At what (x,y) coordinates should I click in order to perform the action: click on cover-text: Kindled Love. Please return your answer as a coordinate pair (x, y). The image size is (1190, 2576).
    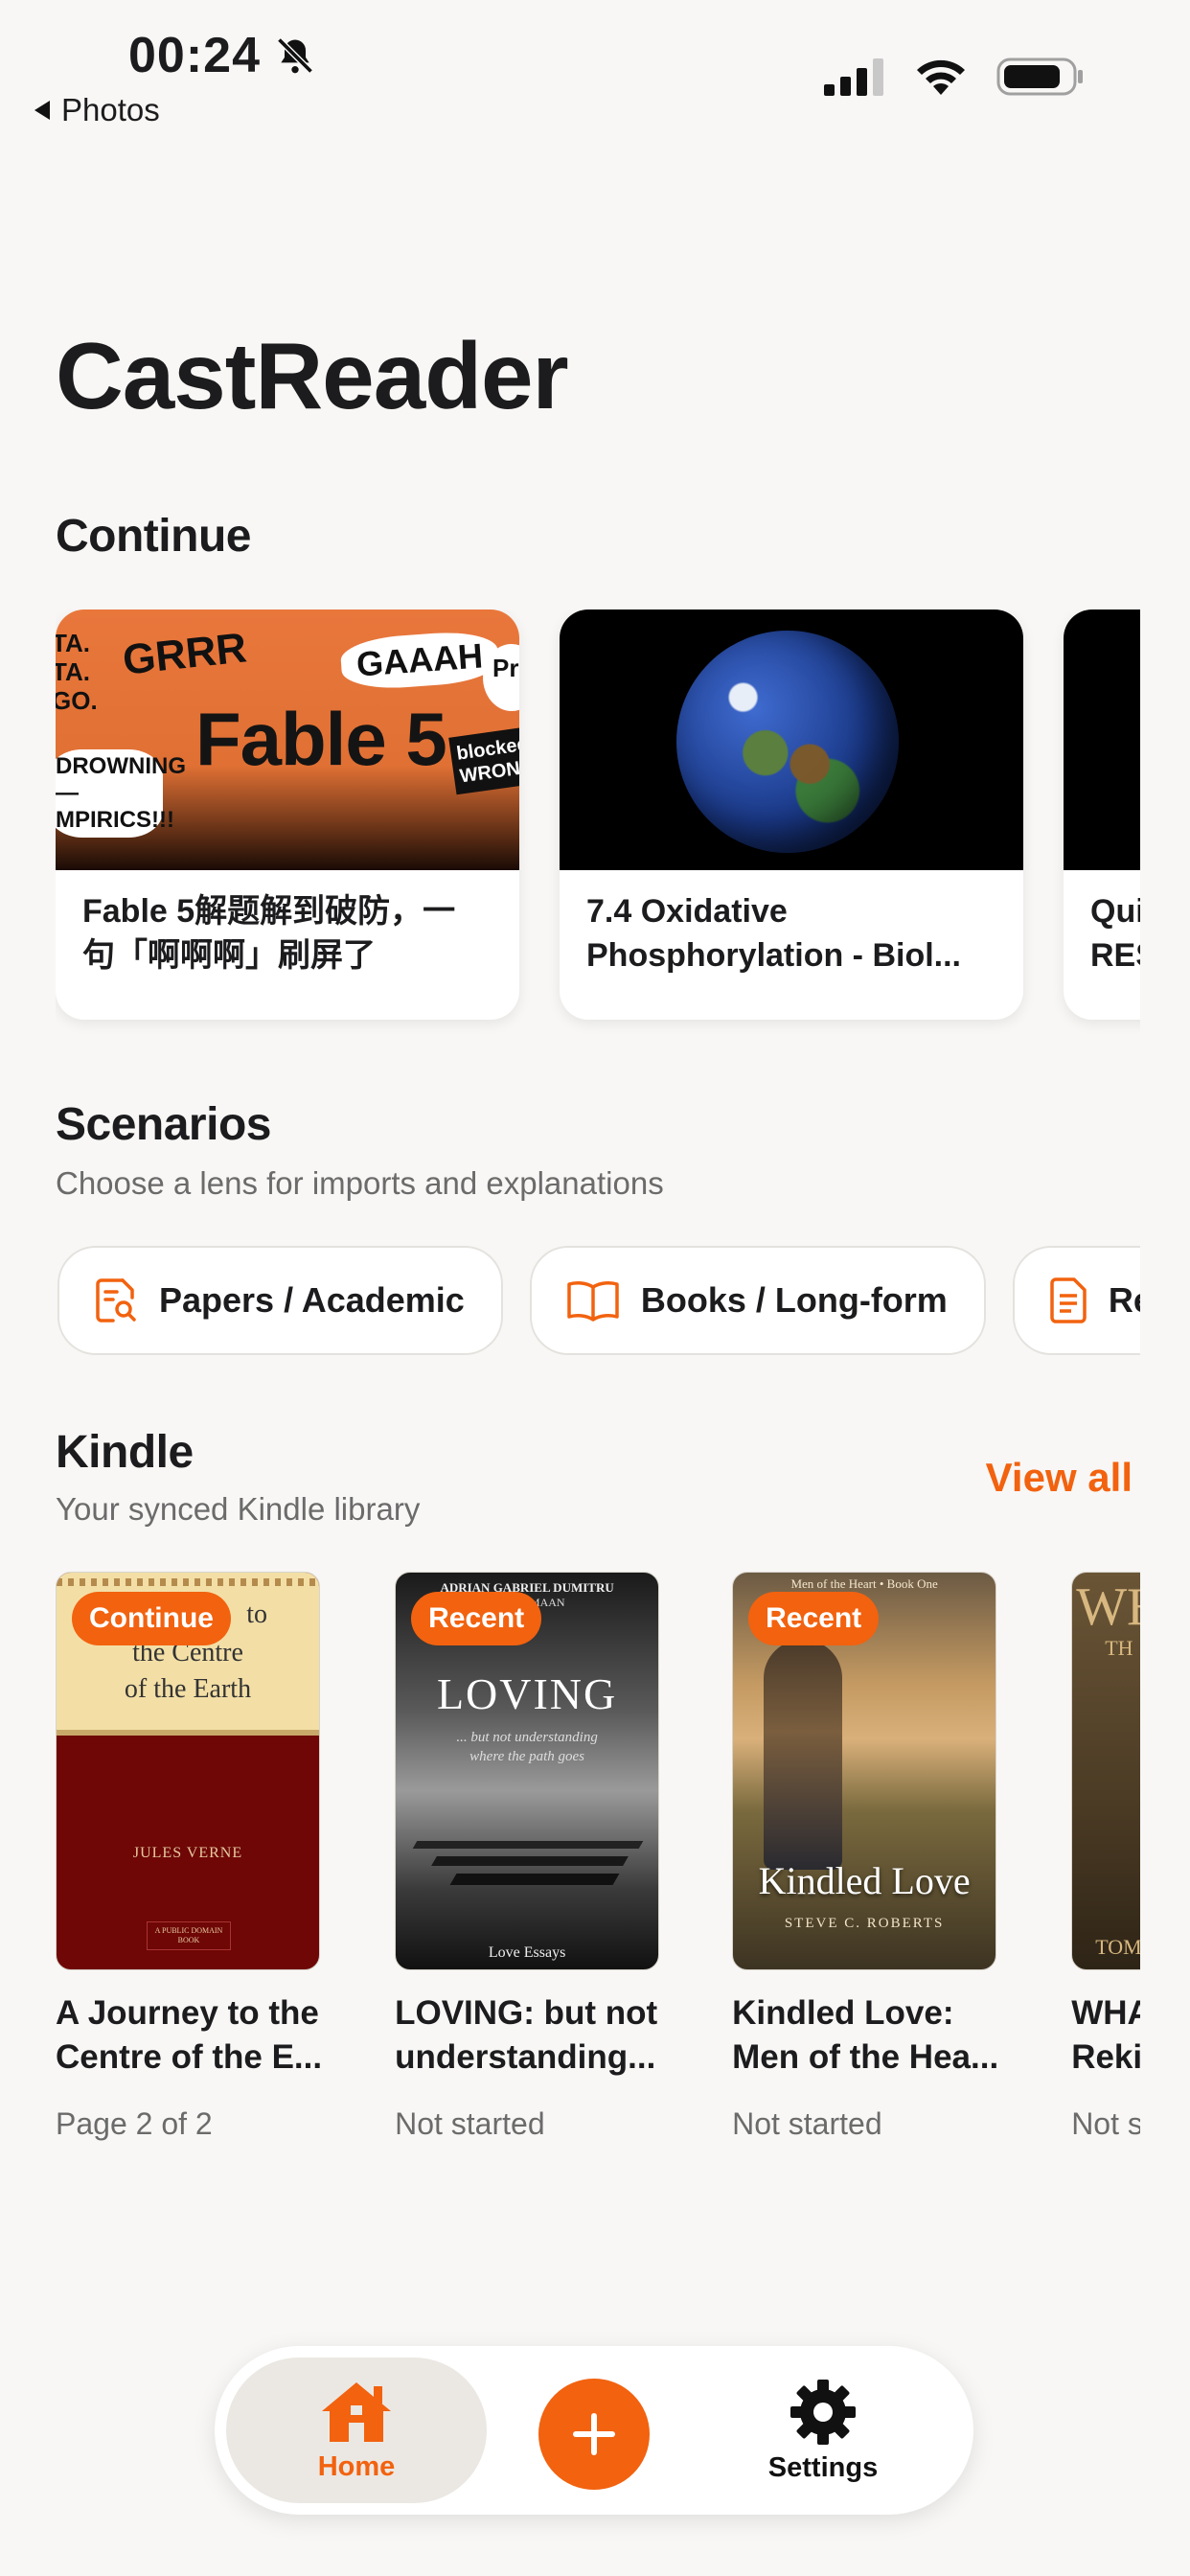
    Looking at the image, I should click on (865, 1880).